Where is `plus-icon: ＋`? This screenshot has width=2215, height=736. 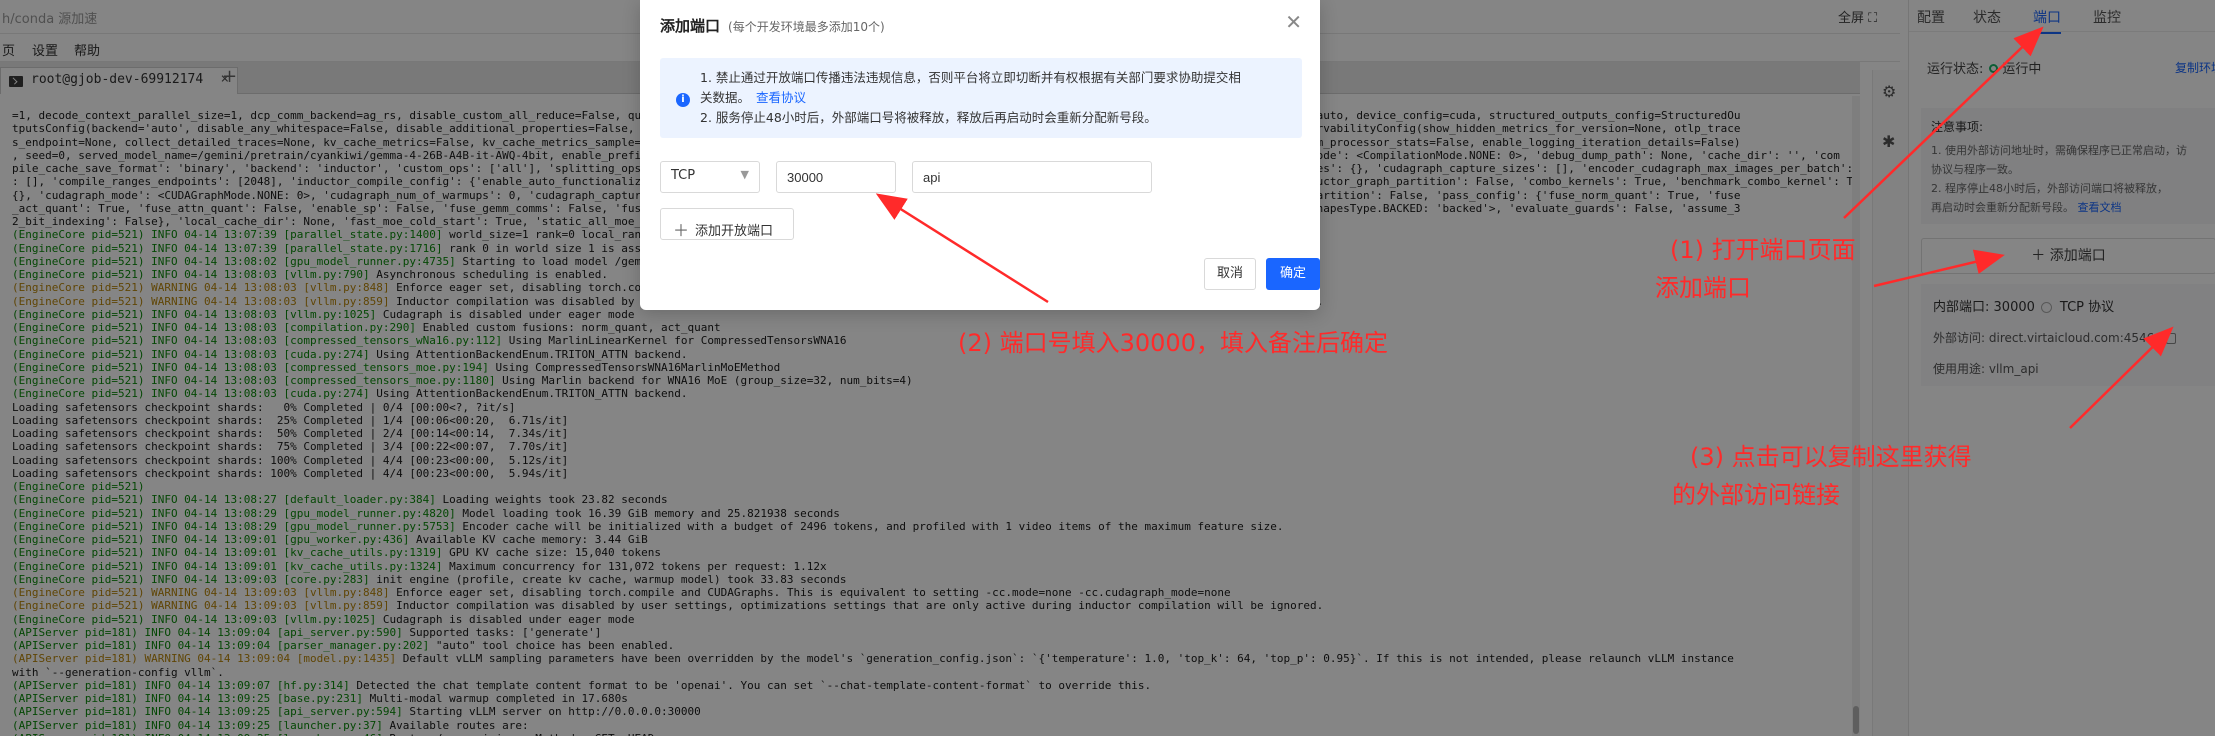
plus-icon: ＋ is located at coordinates (681, 230).